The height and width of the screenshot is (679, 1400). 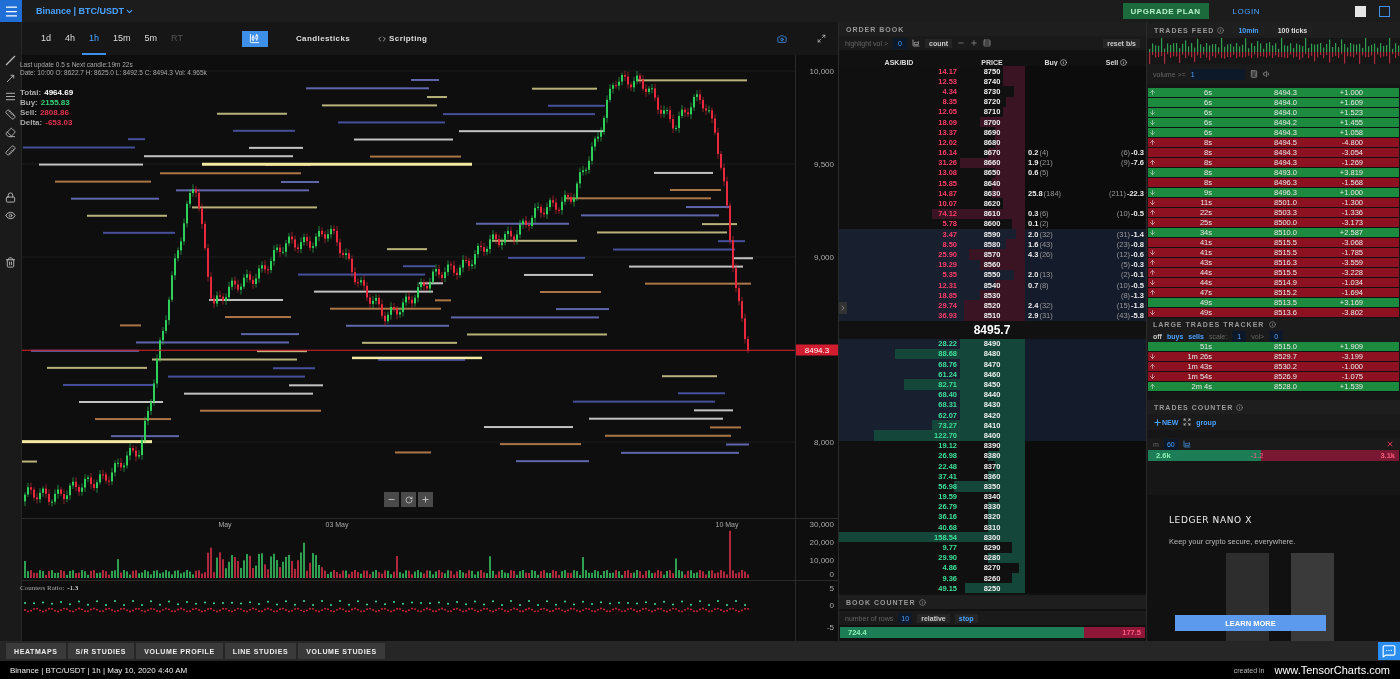 I want to click on line-tool-icon, so click(x=10, y=60).